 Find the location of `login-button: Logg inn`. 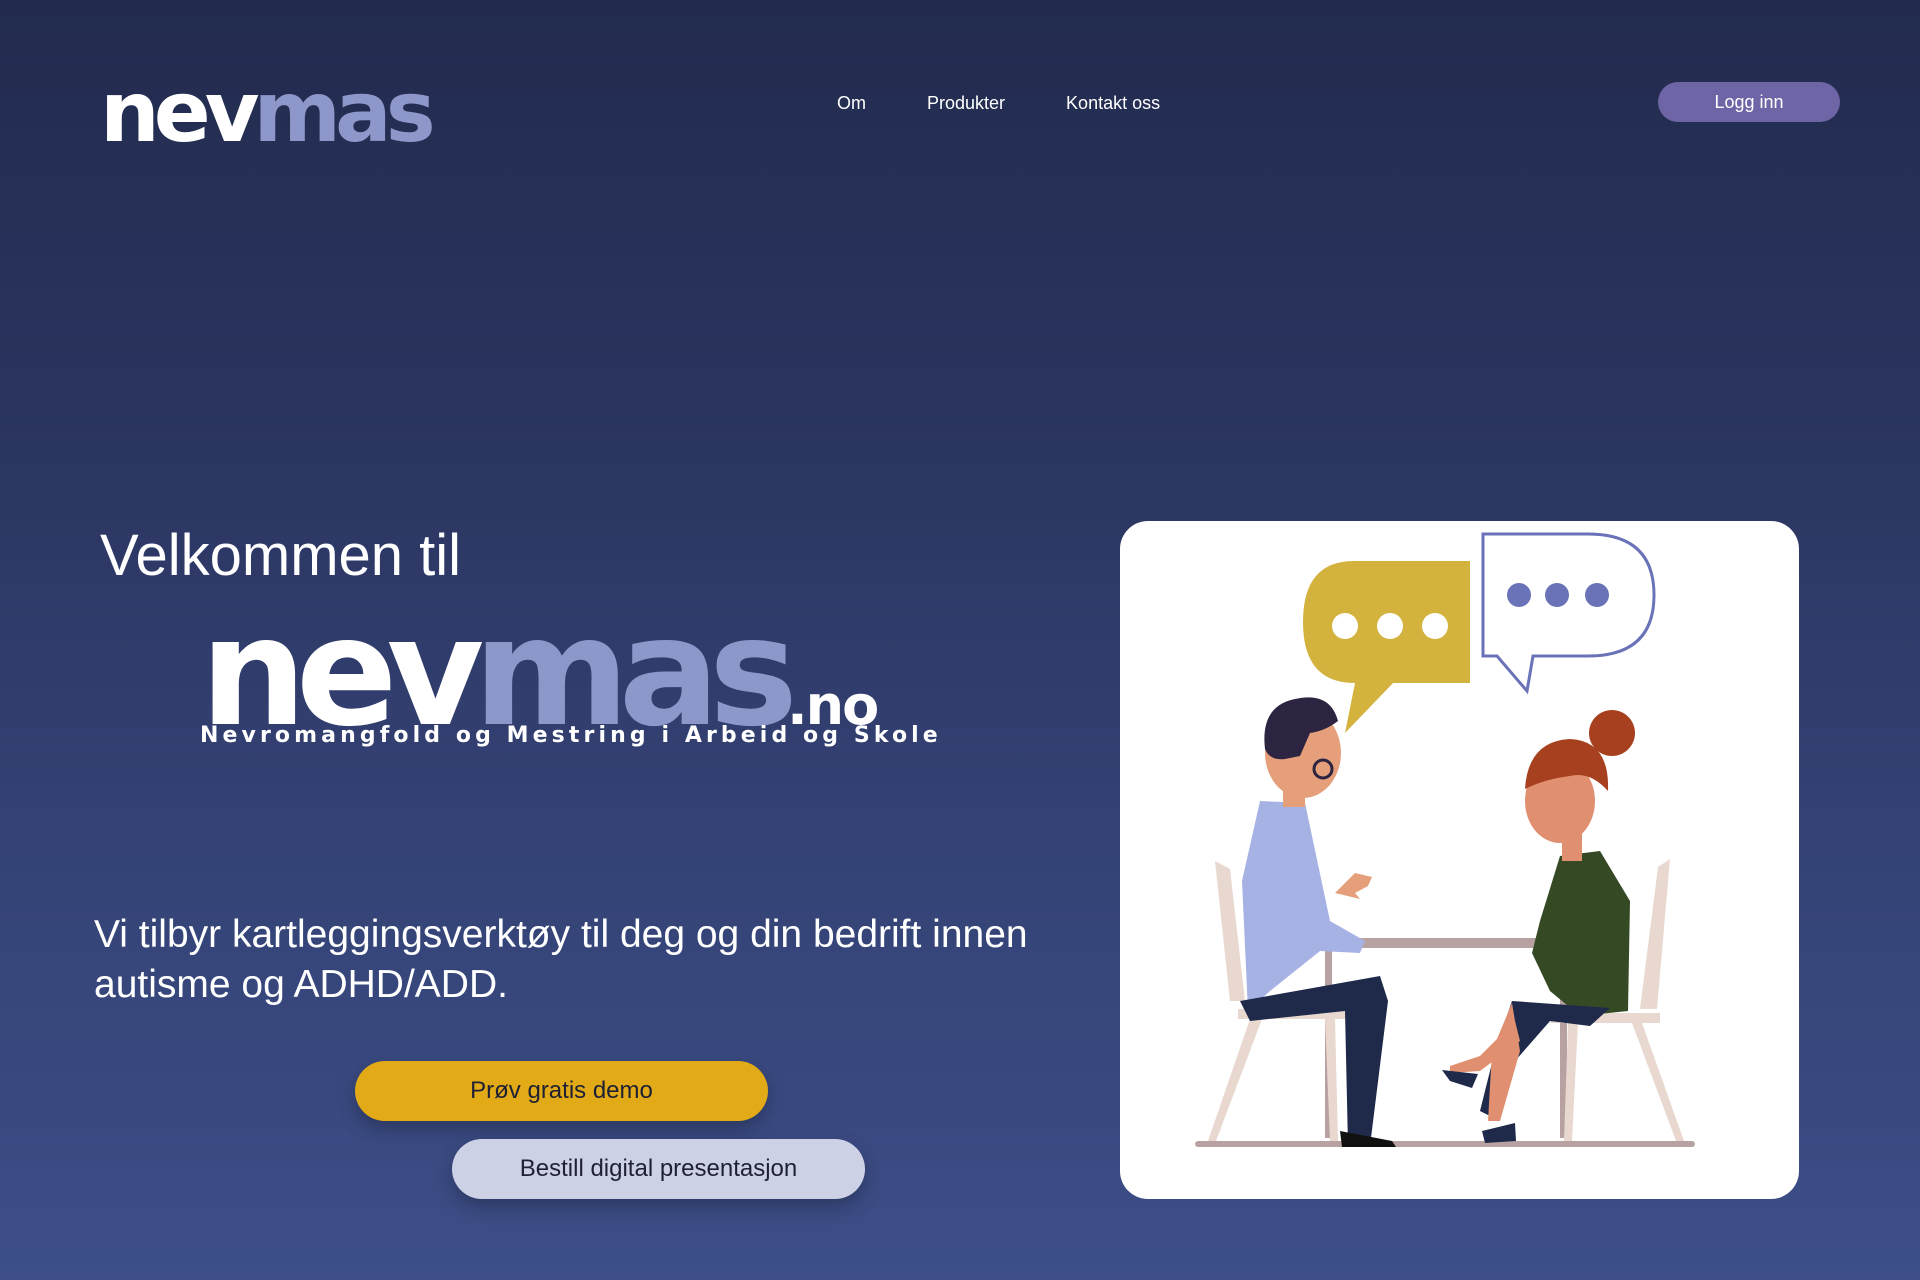

login-button: Logg inn is located at coordinates (1749, 102).